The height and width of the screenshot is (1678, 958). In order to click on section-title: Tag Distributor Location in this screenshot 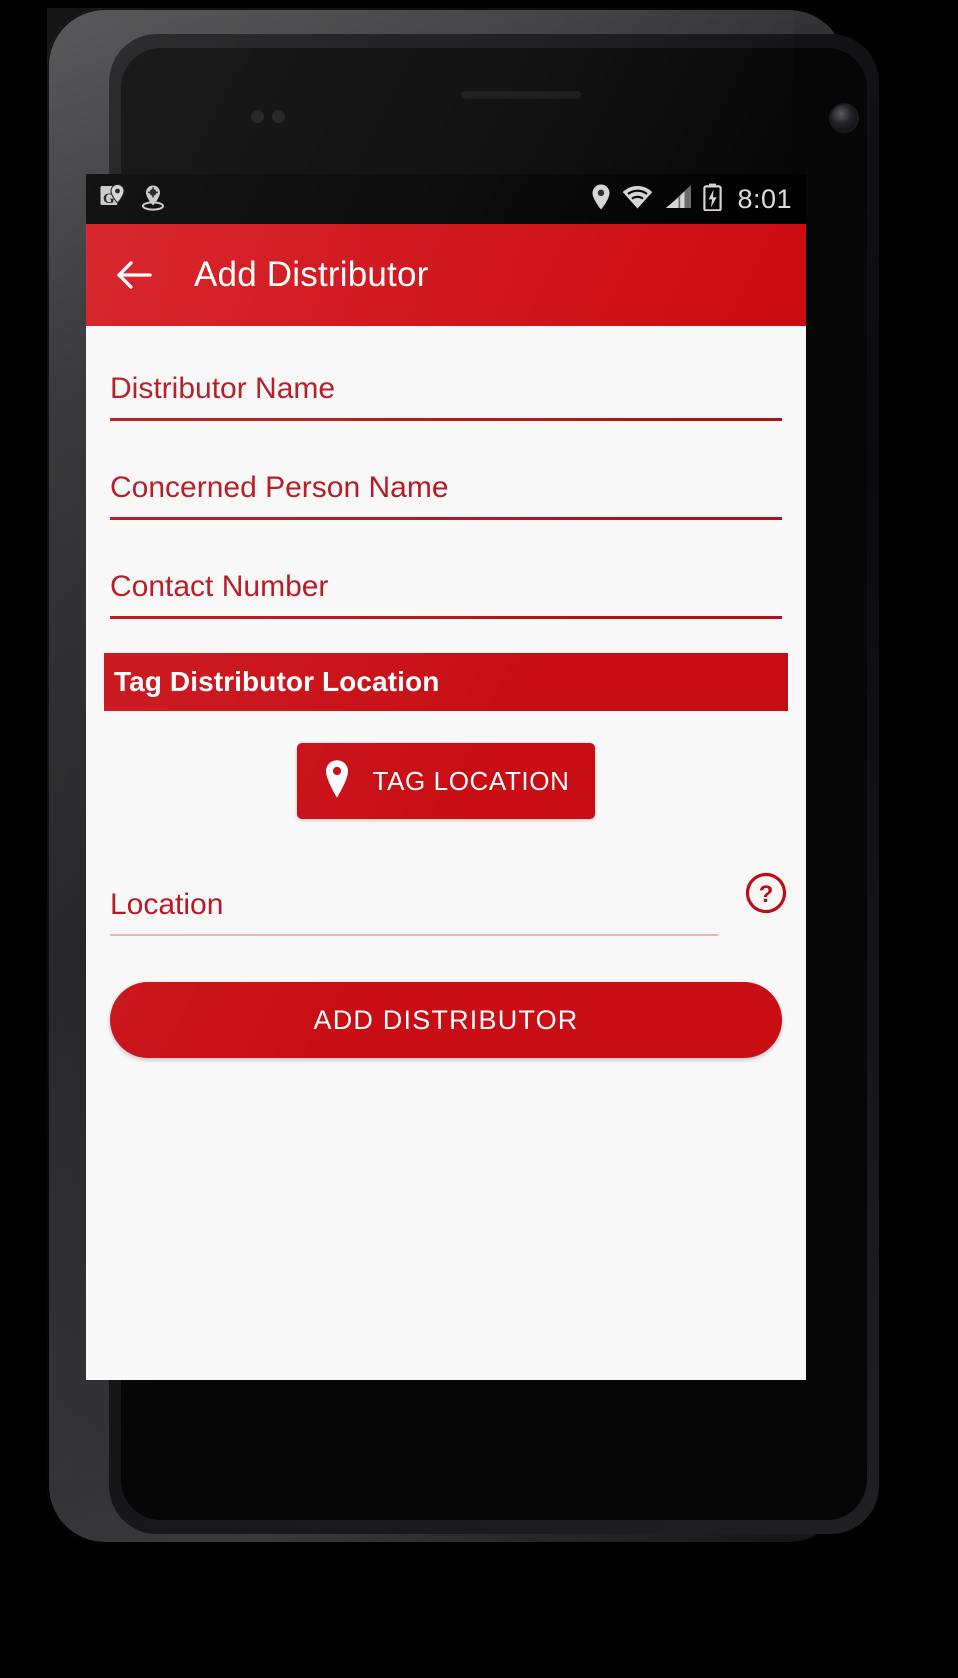, I will do `click(277, 681)`.